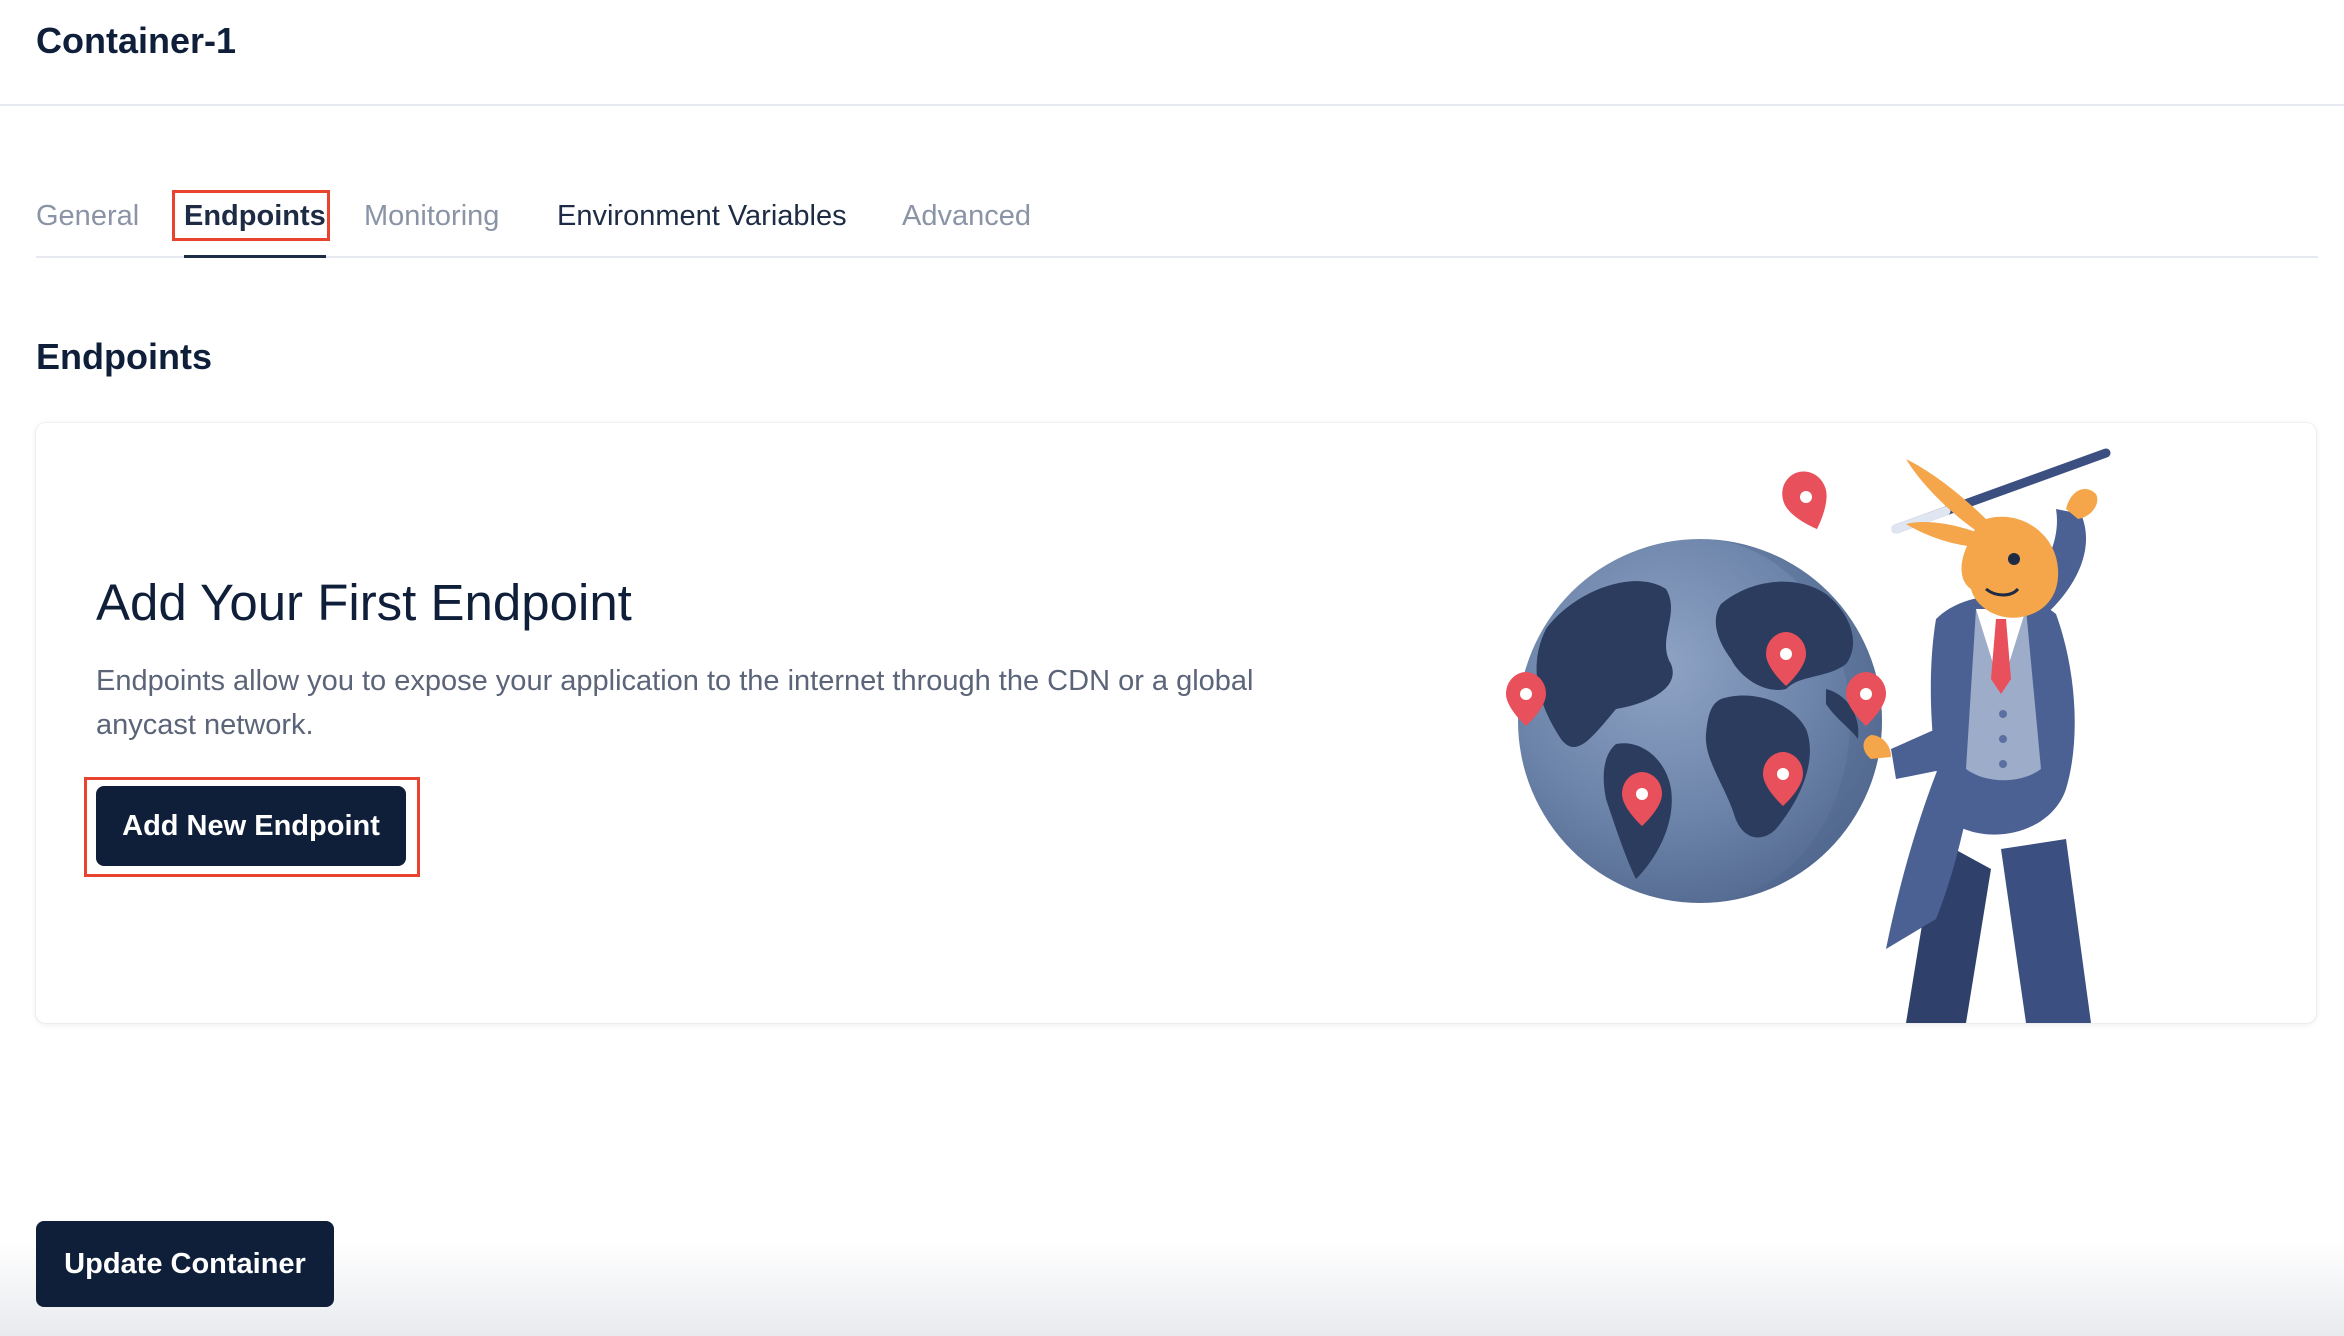 This screenshot has height=1336, width=2344. What do you see at coordinates (1172, 1288) in the screenshot?
I see `bottom-fade` at bounding box center [1172, 1288].